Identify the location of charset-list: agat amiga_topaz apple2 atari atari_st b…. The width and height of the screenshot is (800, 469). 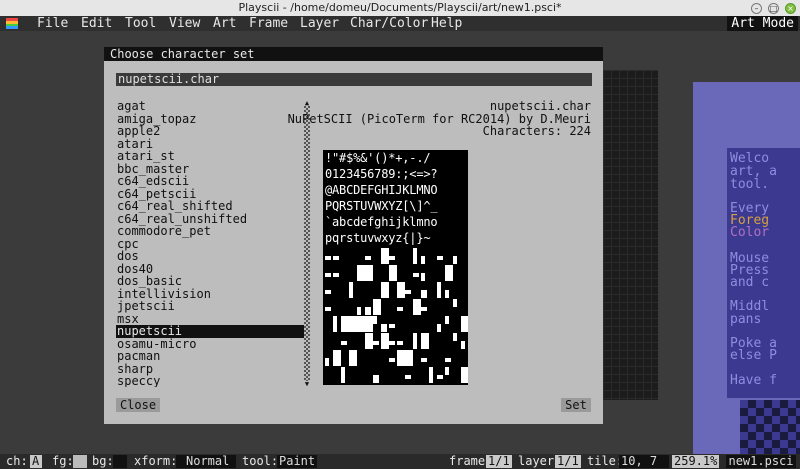
(210, 243).